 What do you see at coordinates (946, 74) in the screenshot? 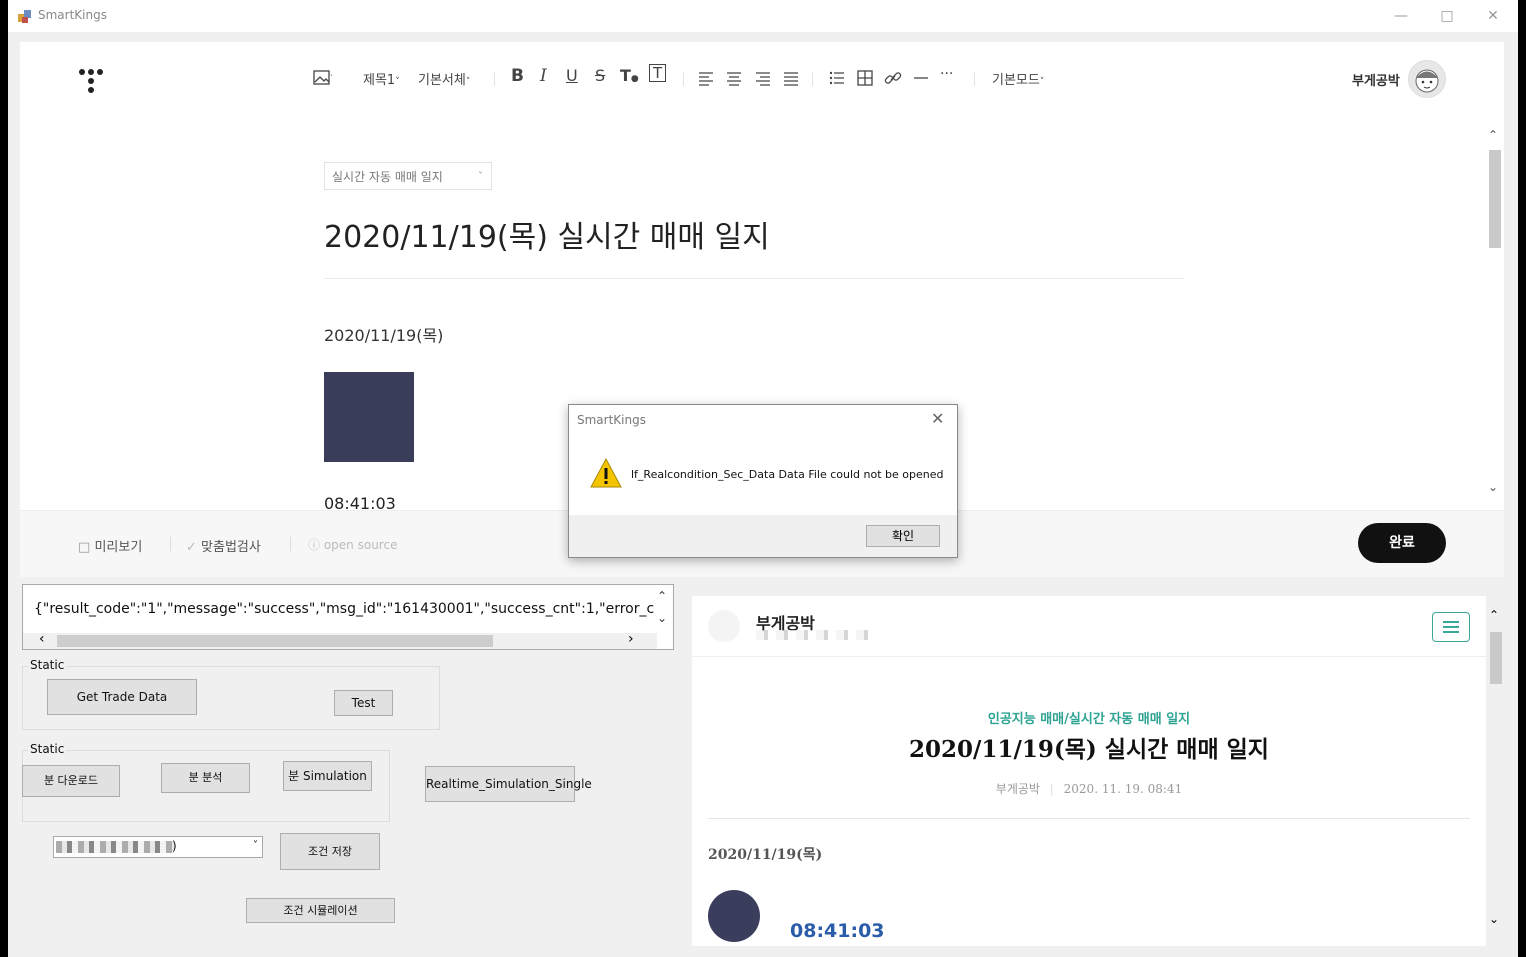
I see `more-icon: ···` at bounding box center [946, 74].